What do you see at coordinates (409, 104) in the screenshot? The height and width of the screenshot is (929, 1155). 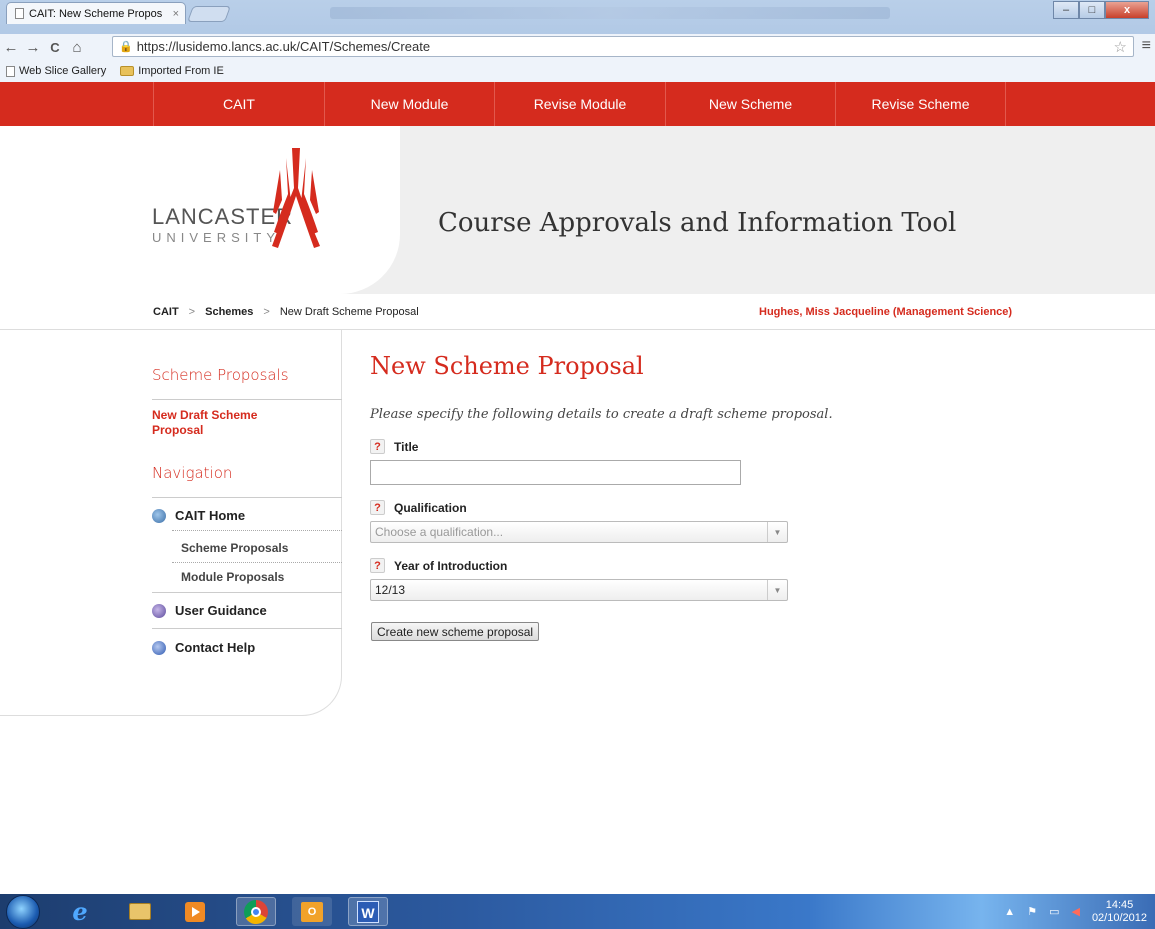 I see `nav-new-module: New Module` at bounding box center [409, 104].